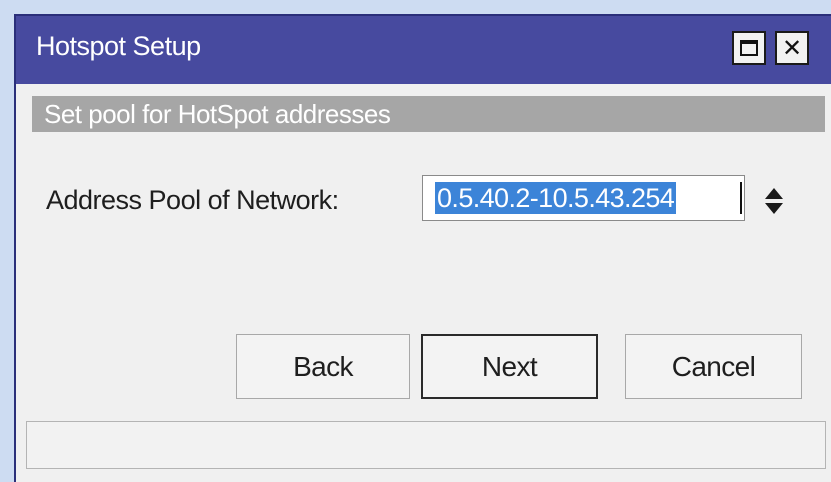 This screenshot has width=831, height=482. I want to click on status-bar, so click(426, 445).